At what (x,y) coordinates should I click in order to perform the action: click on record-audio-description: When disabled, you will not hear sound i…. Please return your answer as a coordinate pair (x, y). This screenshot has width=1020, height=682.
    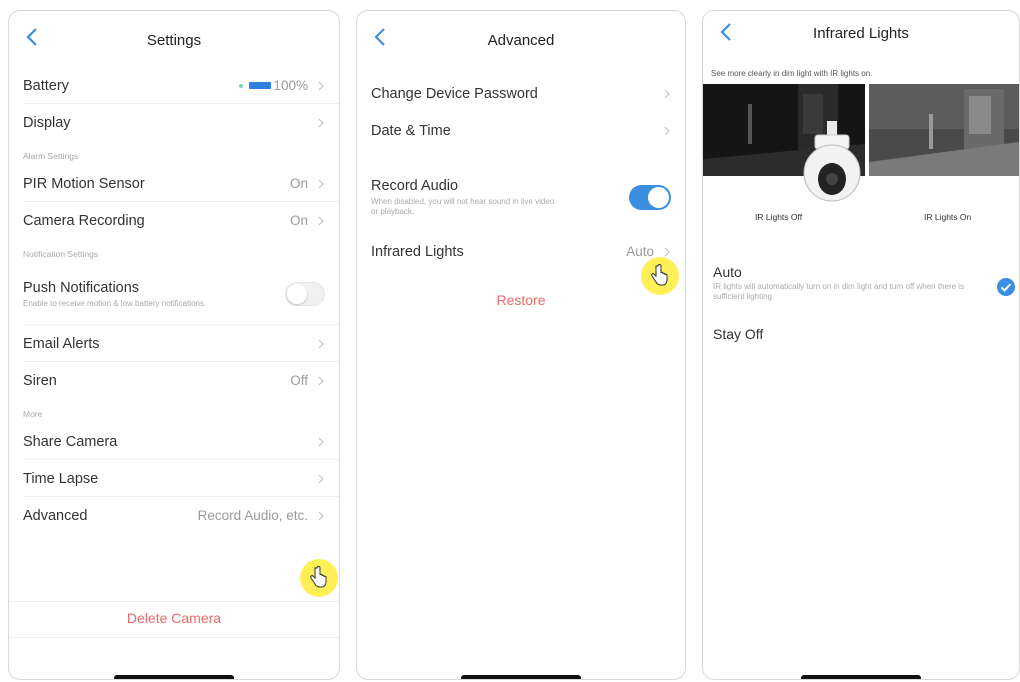
    Looking at the image, I should click on (463, 206).